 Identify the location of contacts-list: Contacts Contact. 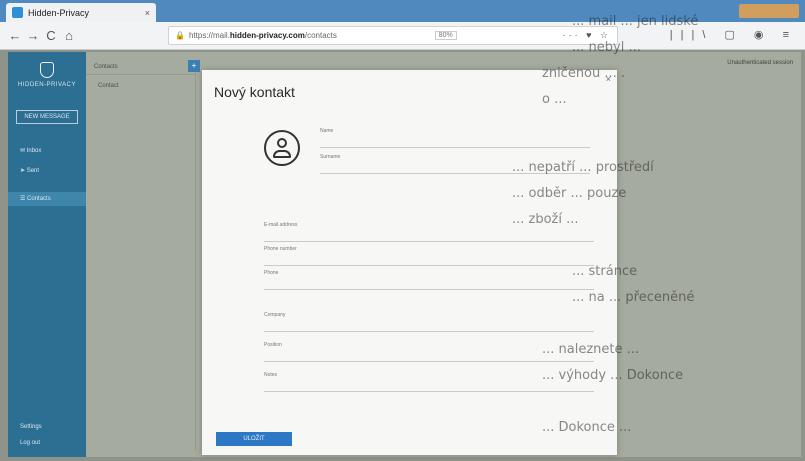
(141, 255).